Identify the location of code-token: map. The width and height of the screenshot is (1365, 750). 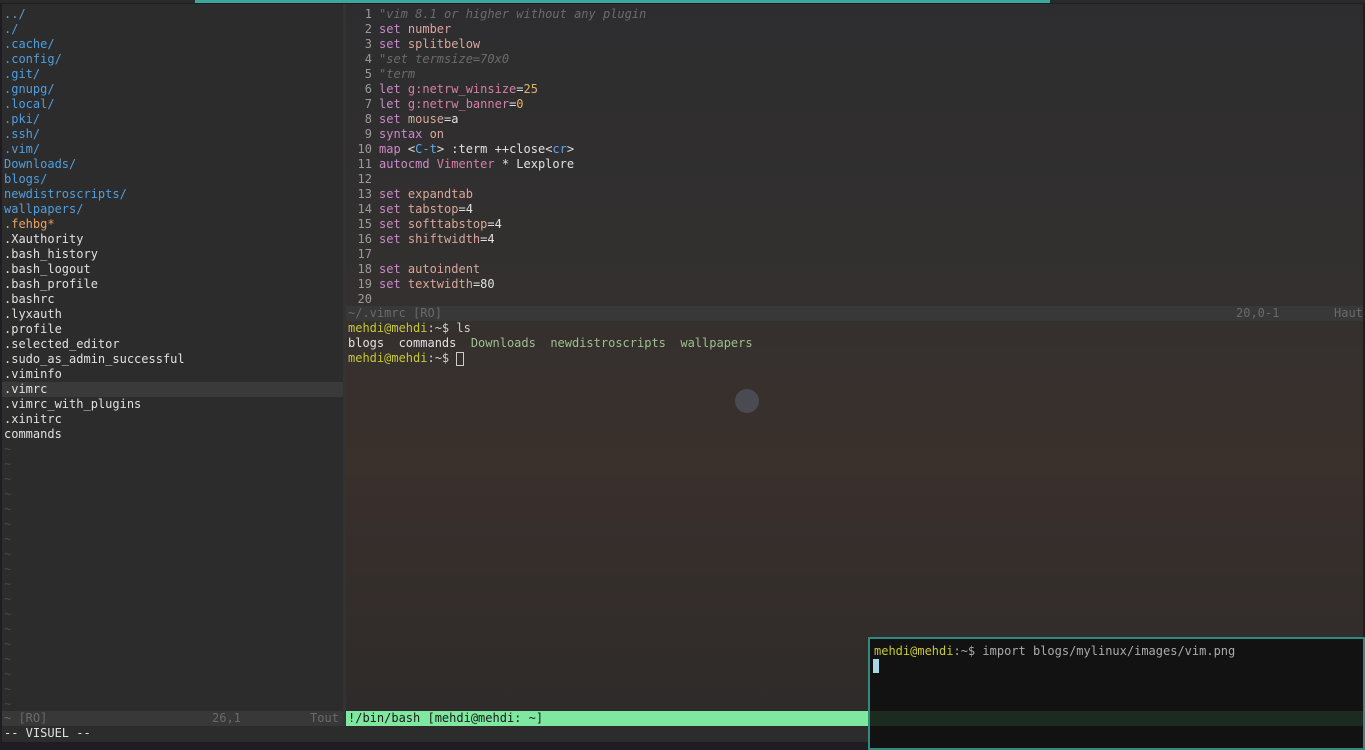
(393, 149).